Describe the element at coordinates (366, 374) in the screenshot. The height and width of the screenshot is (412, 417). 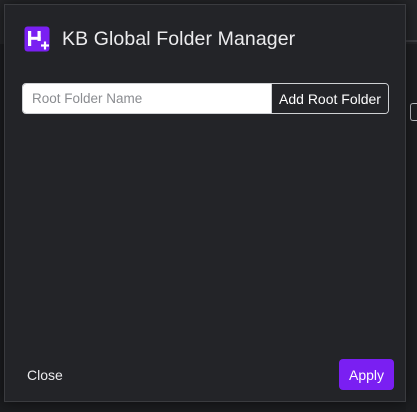
I see `apply-button: Apply` at that location.